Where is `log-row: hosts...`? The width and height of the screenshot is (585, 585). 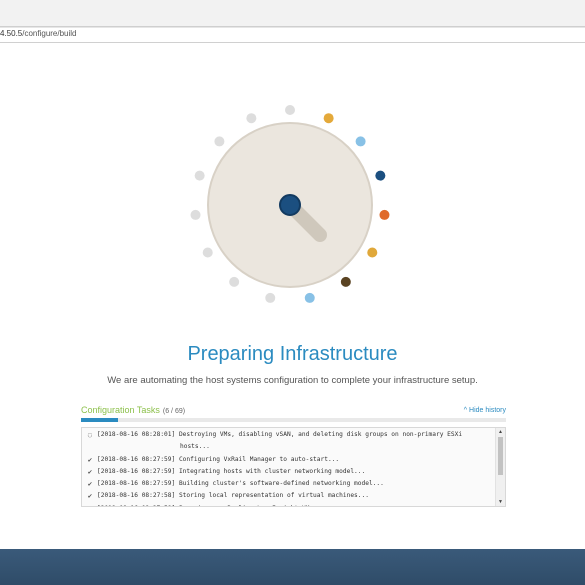 log-row: hosts... is located at coordinates (288, 448).